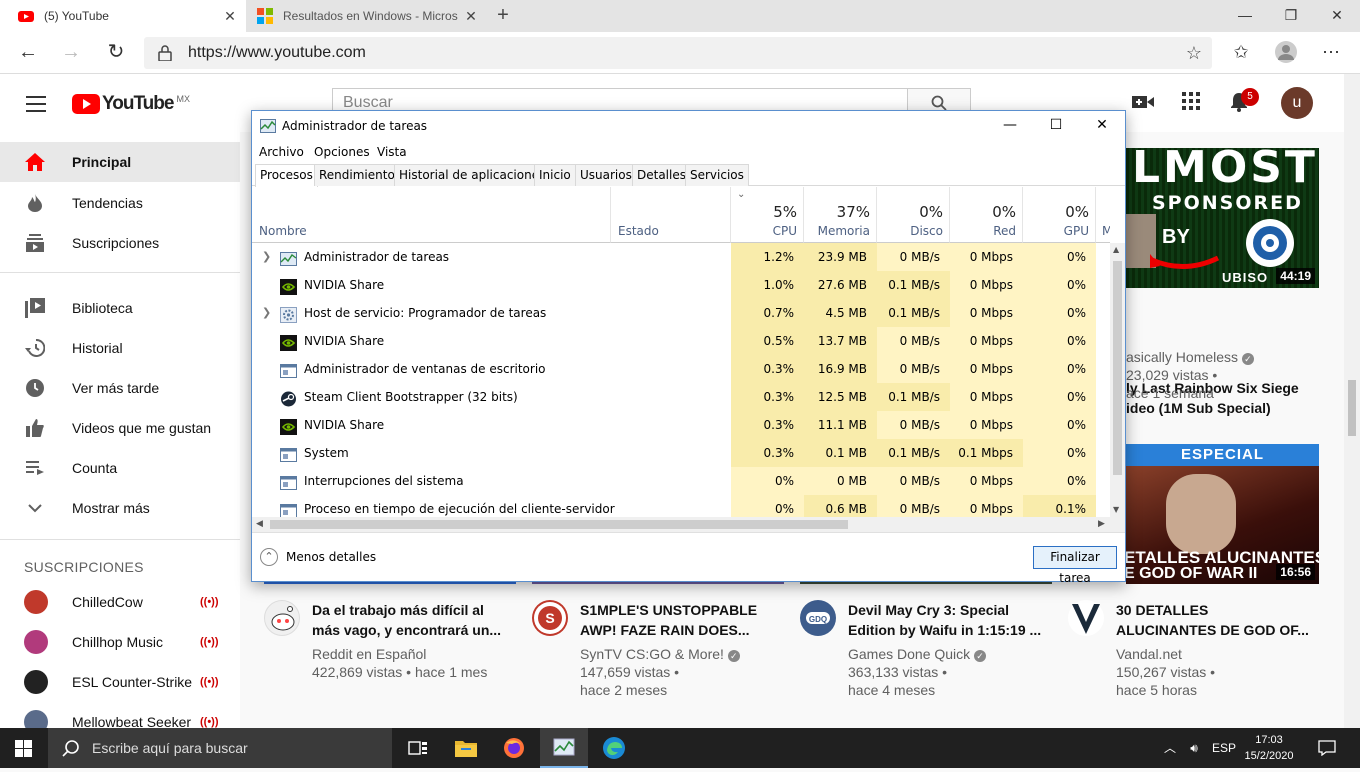  What do you see at coordinates (555, 175) in the screenshot?
I see `tab-inicio: Inicio` at bounding box center [555, 175].